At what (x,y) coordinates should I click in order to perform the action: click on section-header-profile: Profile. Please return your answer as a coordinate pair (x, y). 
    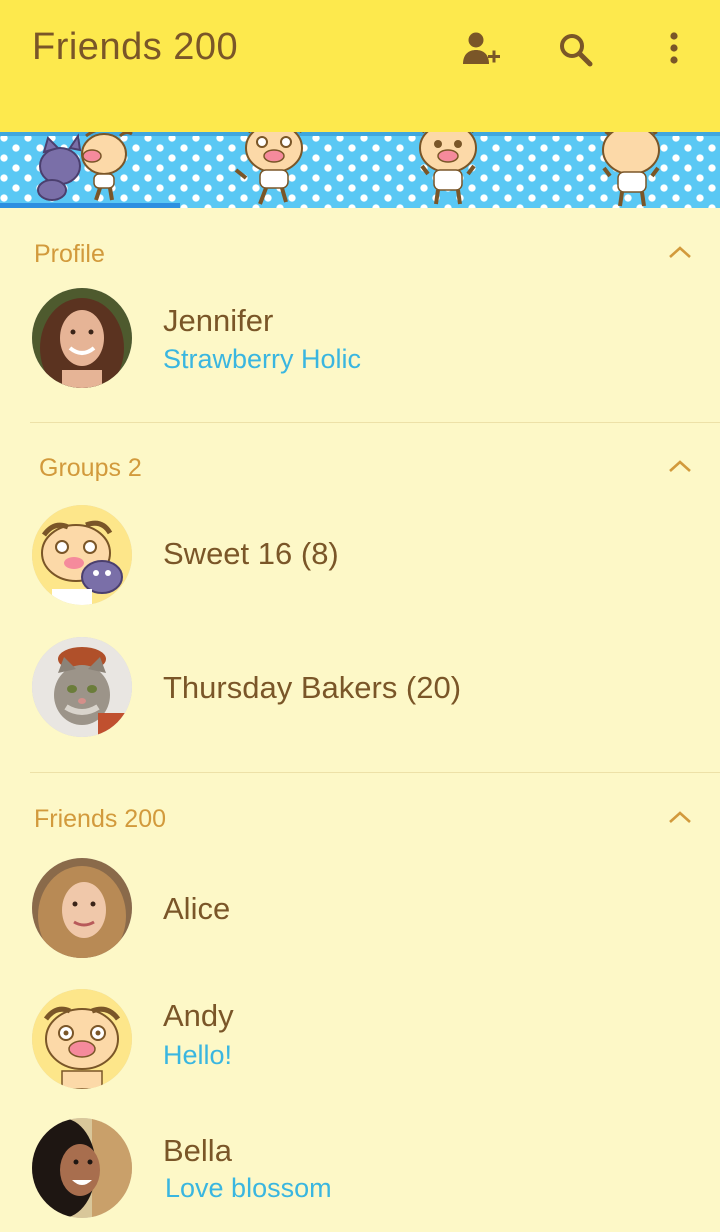
    Looking at the image, I should click on (360, 254).